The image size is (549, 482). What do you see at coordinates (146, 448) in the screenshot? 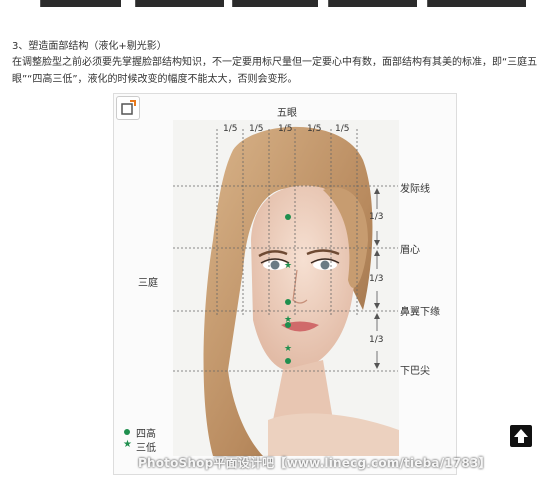
I see `legend-three-low: 三低` at bounding box center [146, 448].